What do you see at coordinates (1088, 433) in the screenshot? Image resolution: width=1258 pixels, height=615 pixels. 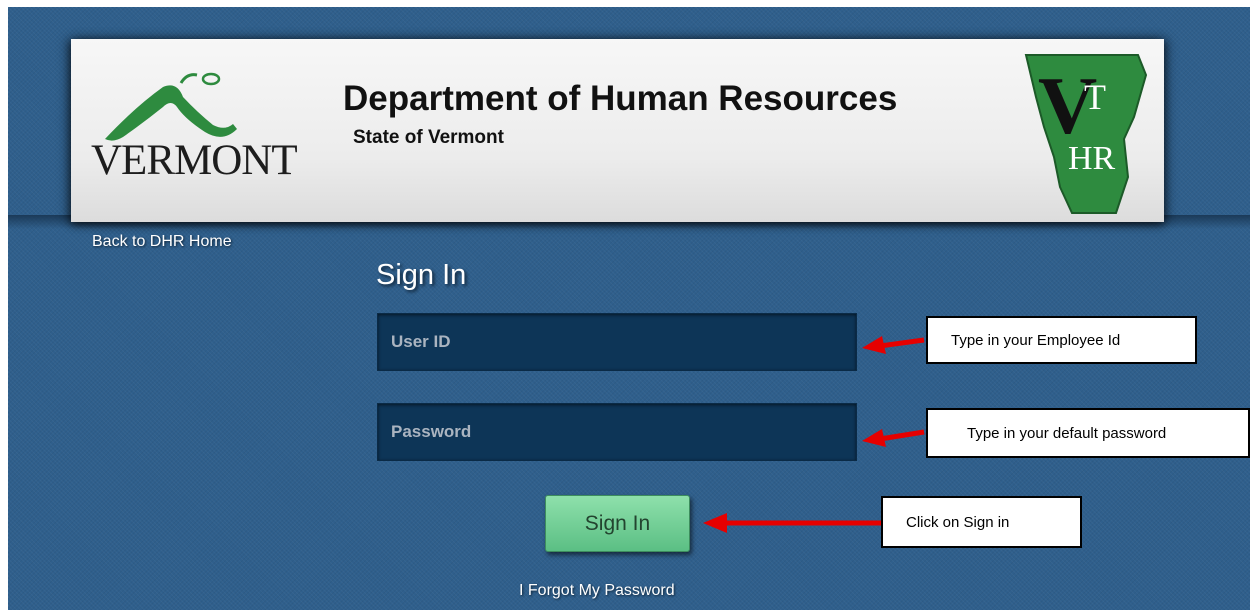 I see `password-callout: Type in your default password` at bounding box center [1088, 433].